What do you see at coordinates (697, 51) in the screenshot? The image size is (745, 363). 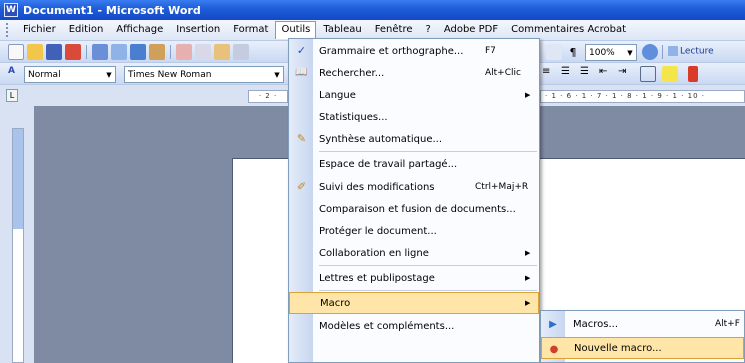 I see `reading-label: Lecture` at bounding box center [697, 51].